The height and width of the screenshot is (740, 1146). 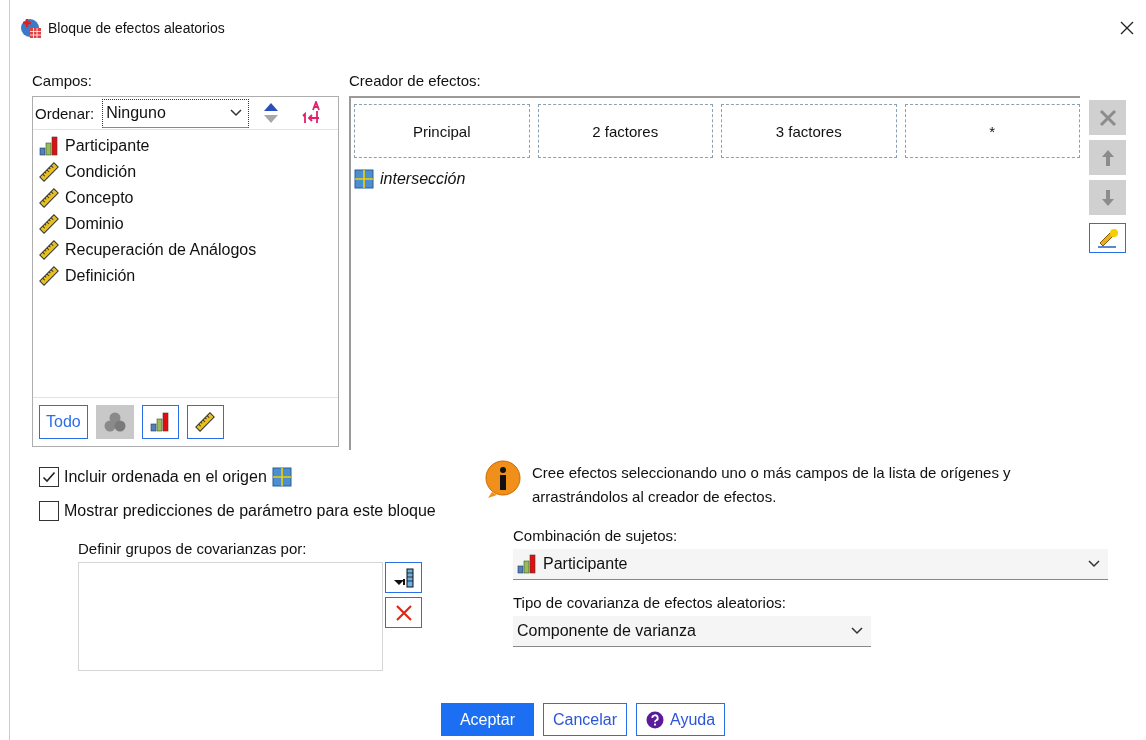 What do you see at coordinates (1107, 157) in the screenshot?
I see `up-arrow-icon` at bounding box center [1107, 157].